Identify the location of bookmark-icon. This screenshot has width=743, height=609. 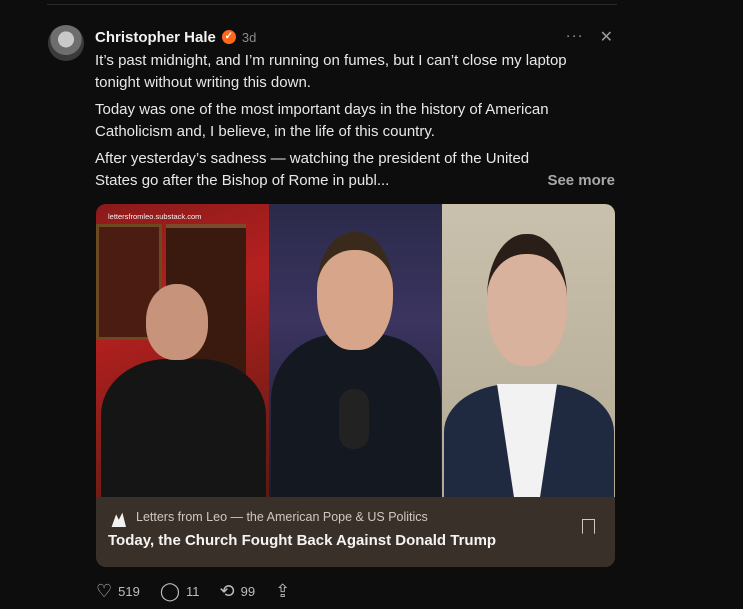
(588, 526).